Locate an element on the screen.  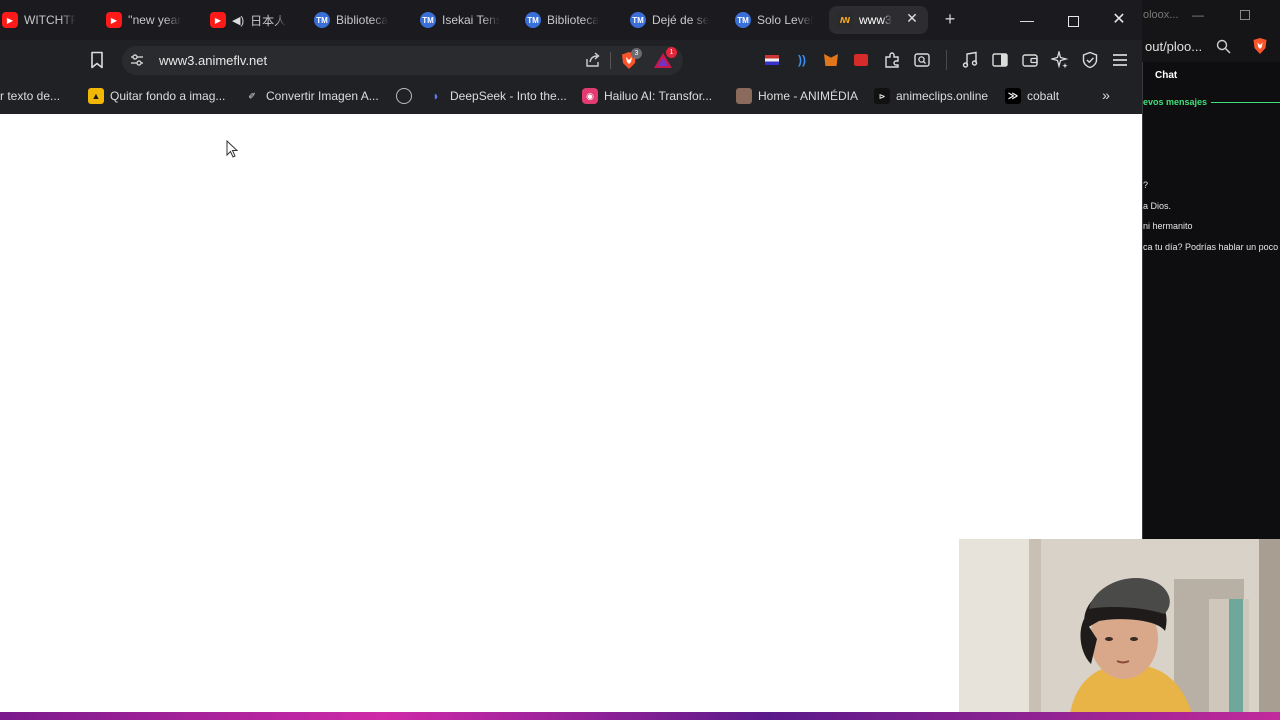
tab-deje-de-ser: TM Dejé de se is located at coordinates (672, 20).